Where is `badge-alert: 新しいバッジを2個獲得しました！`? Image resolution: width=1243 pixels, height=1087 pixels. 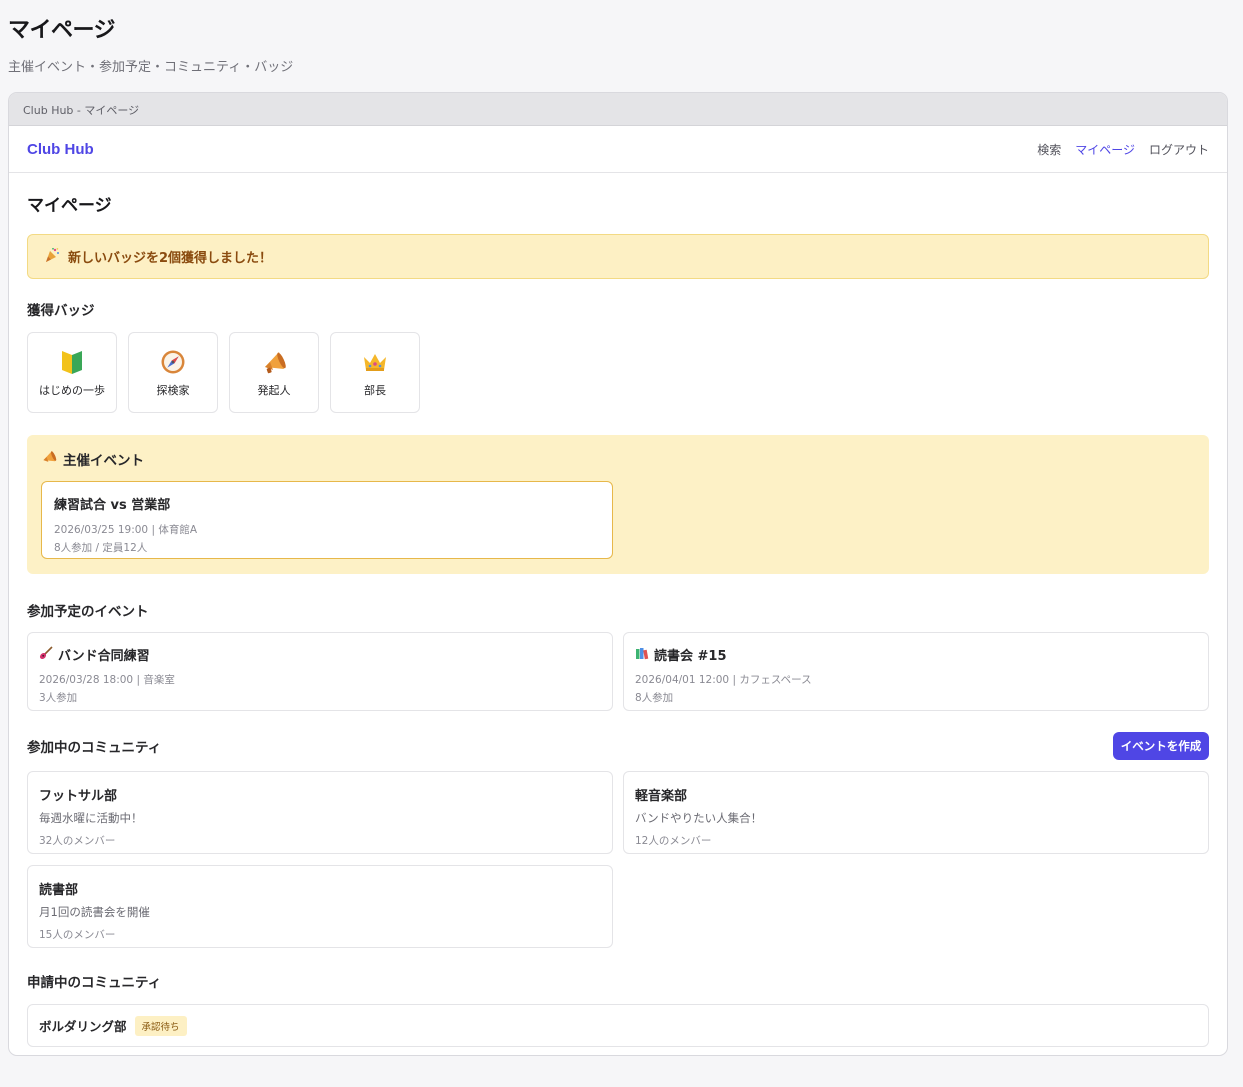
badge-alert: 新しいバッジを2個獲得しました！ is located at coordinates (618, 256).